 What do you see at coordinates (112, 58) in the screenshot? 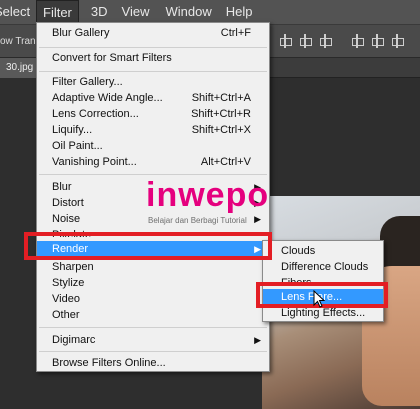
I see `menu-item-label: Convert for Smart Filters` at bounding box center [112, 58].